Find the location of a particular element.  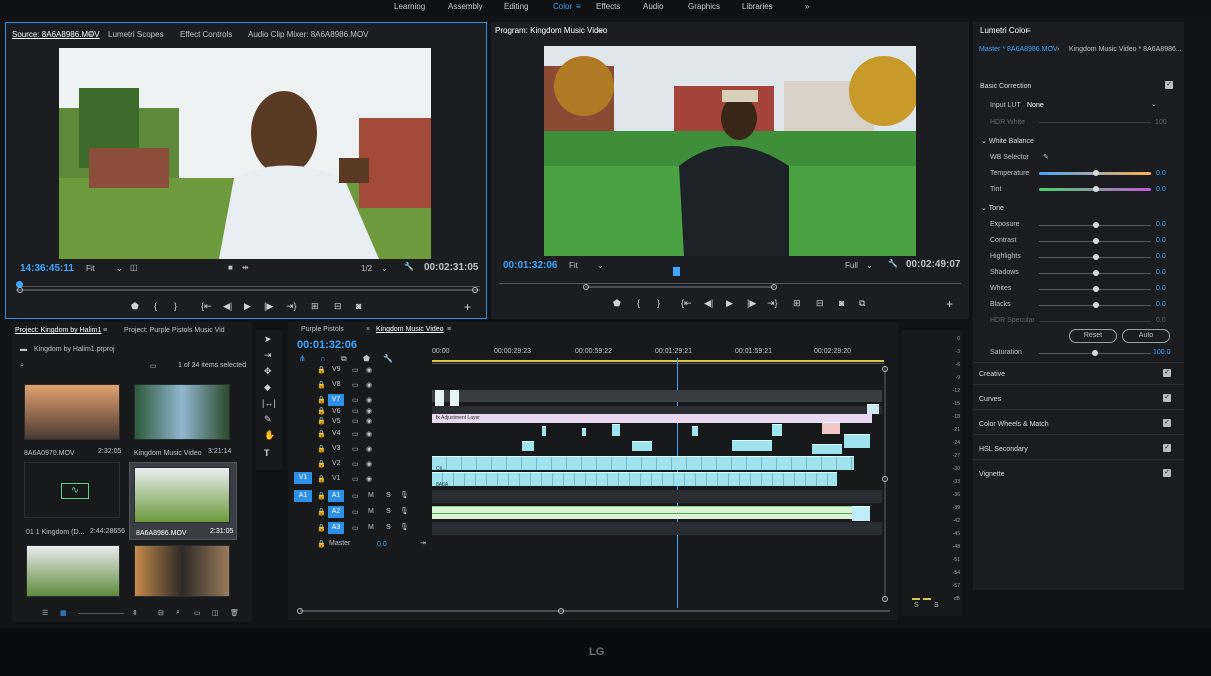

color-wheels-checkbox: ✓ is located at coordinates (1167, 423).